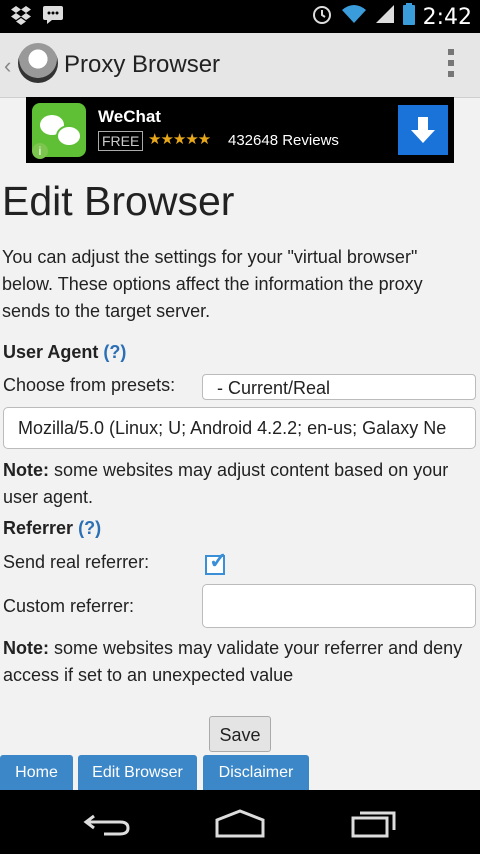 The image size is (480, 854). Describe the element at coordinates (256, 772) in the screenshot. I see `disclaimer-link: Disclaimer` at that location.